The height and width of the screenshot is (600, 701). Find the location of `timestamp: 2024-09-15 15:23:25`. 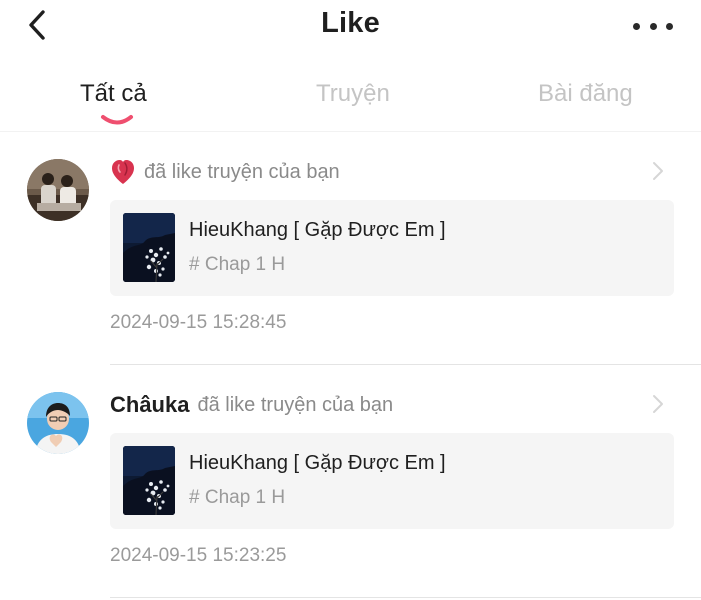

timestamp: 2024-09-15 15:23:25 is located at coordinates (198, 555).